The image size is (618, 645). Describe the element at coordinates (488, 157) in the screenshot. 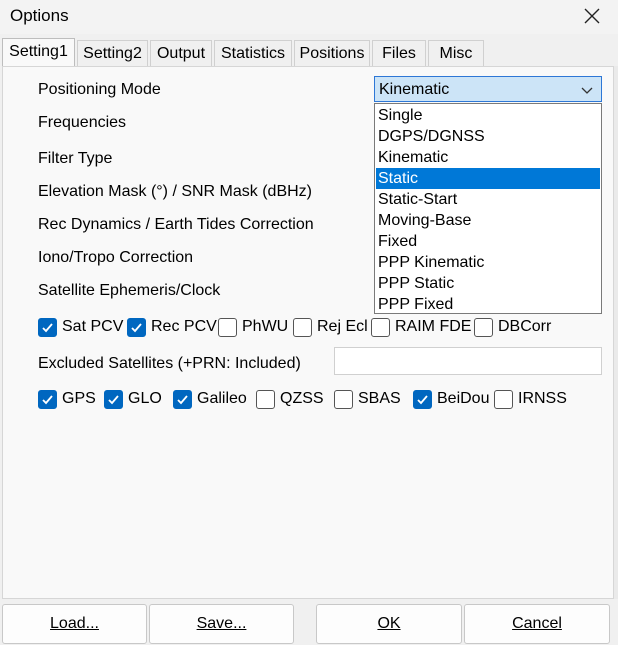

I see `mode-option-kinematic: Kinematic` at that location.